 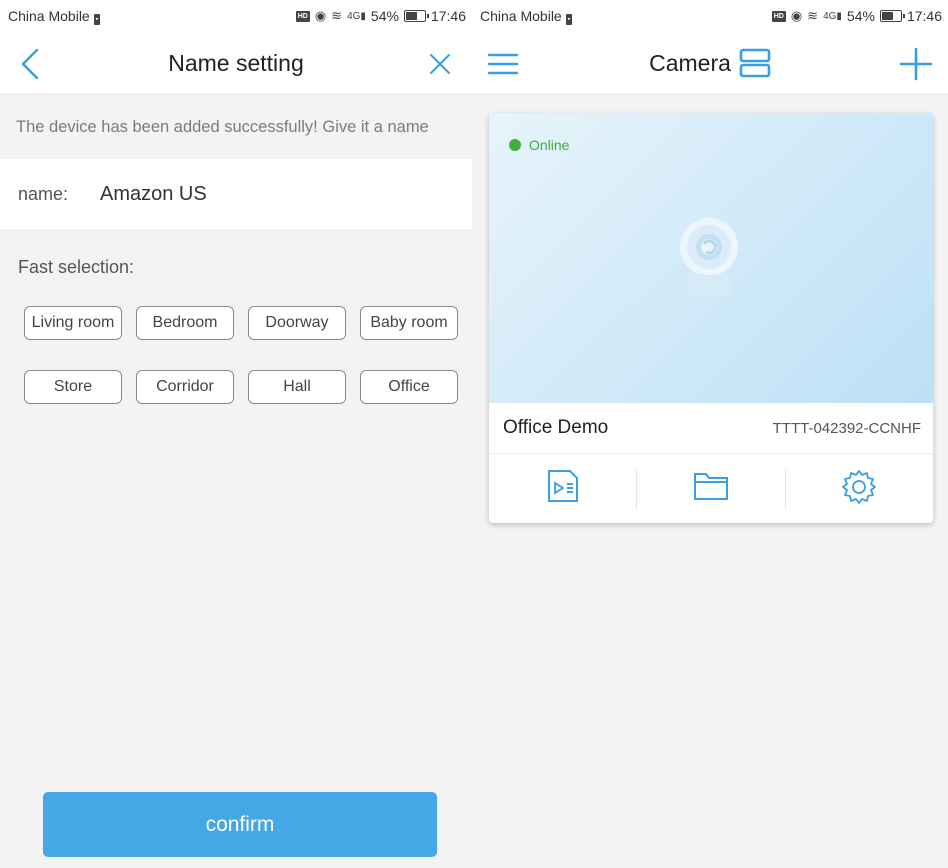 What do you see at coordinates (297, 387) in the screenshot?
I see `chip-hall: Hall` at bounding box center [297, 387].